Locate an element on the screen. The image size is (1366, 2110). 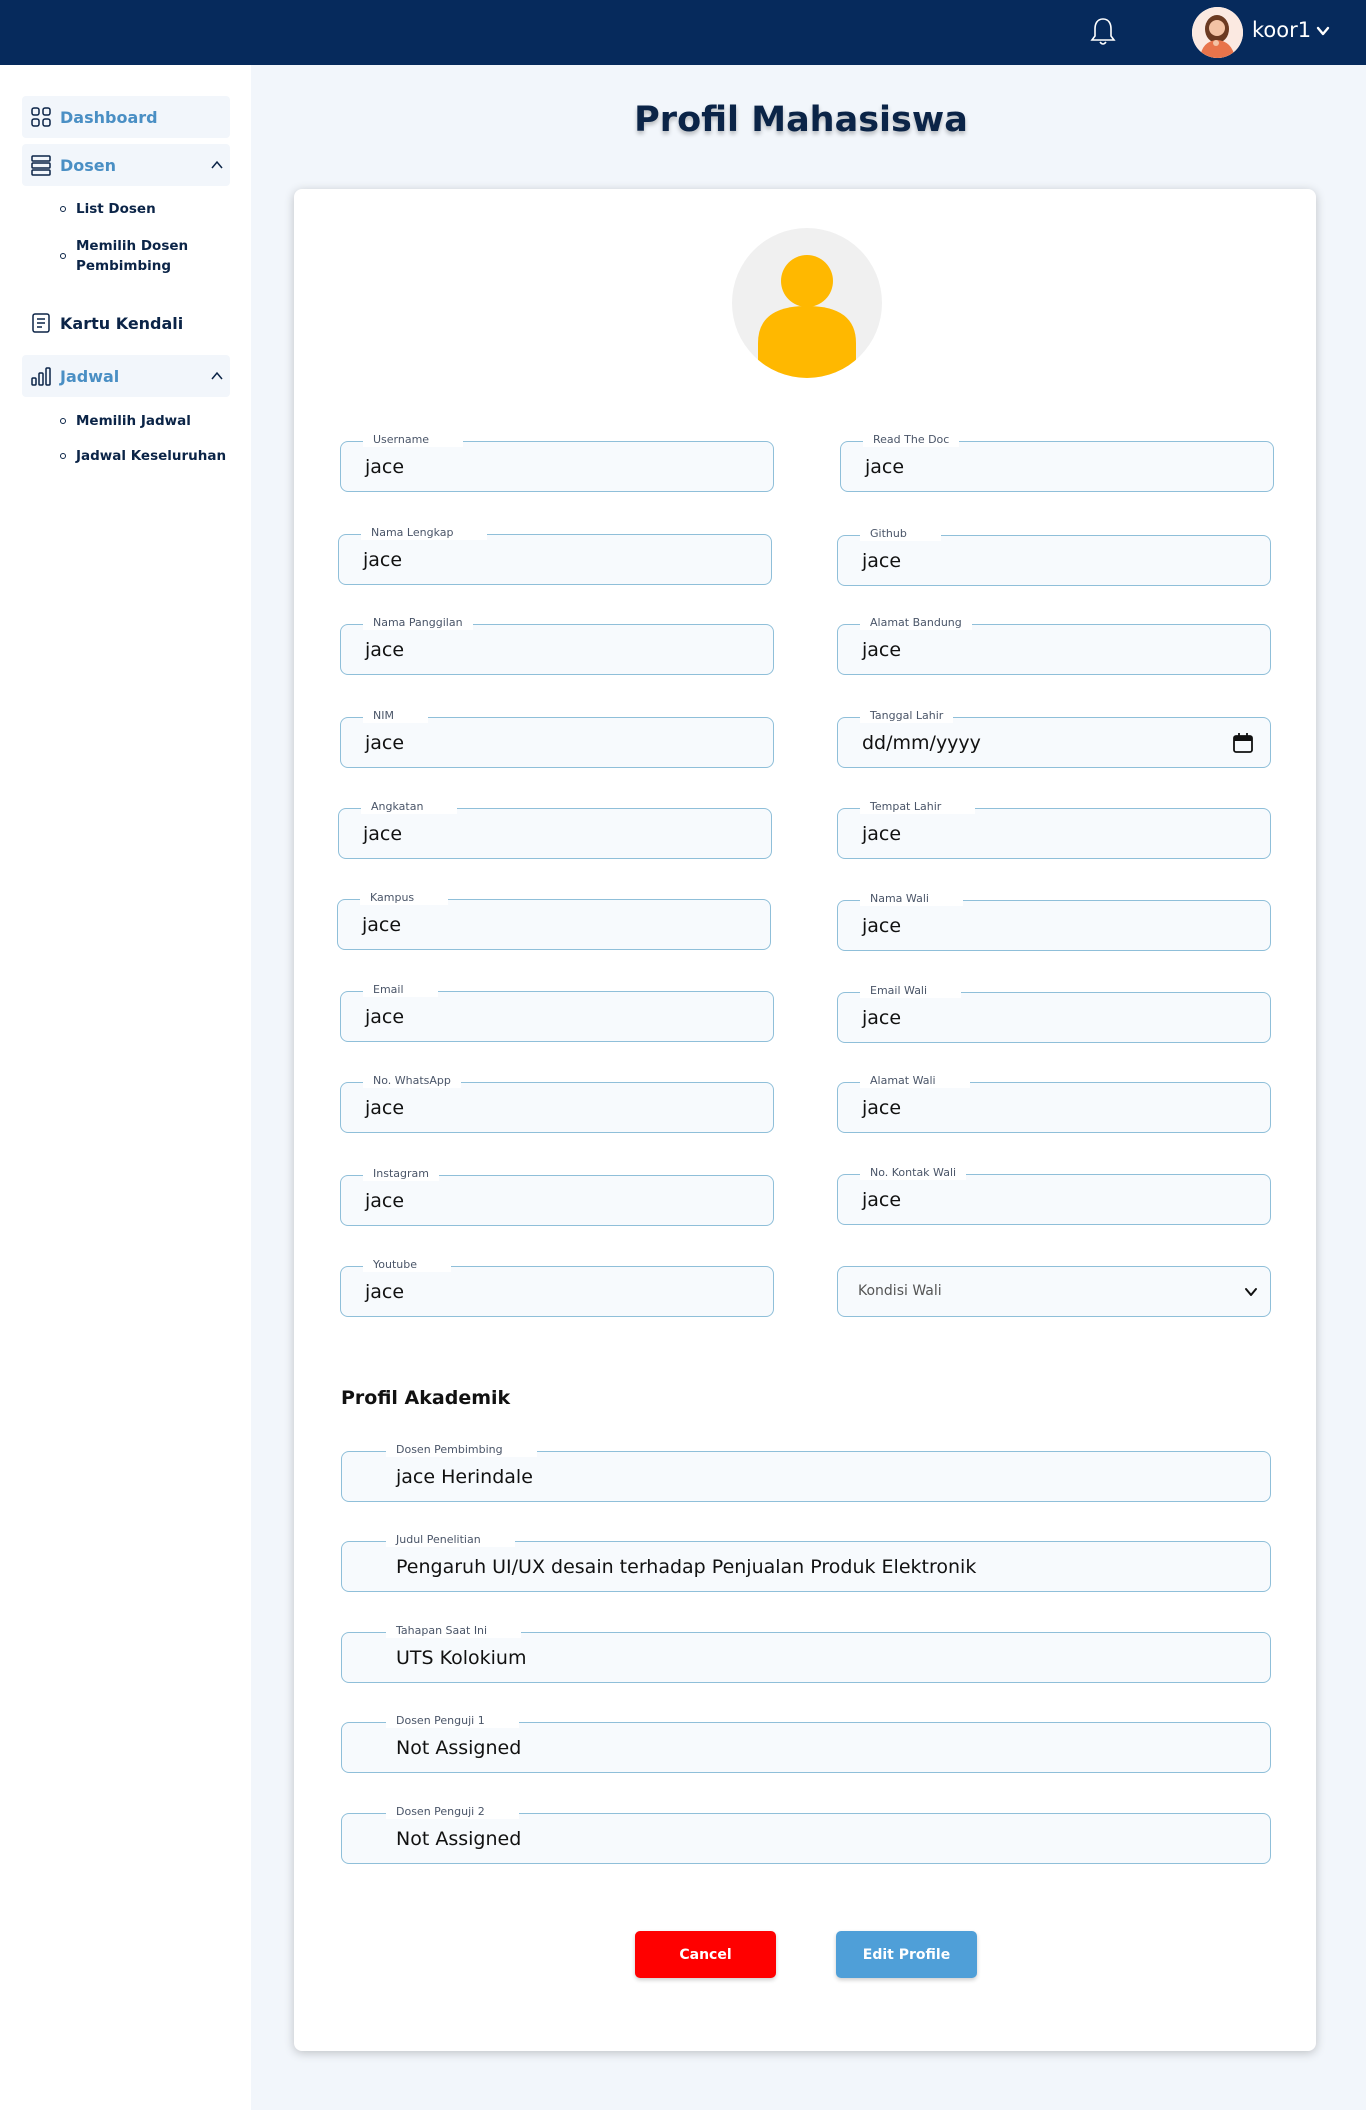
dosen-penguji-1-field: Dosen Penguji 1 Not Assigned is located at coordinates (806, 1743).